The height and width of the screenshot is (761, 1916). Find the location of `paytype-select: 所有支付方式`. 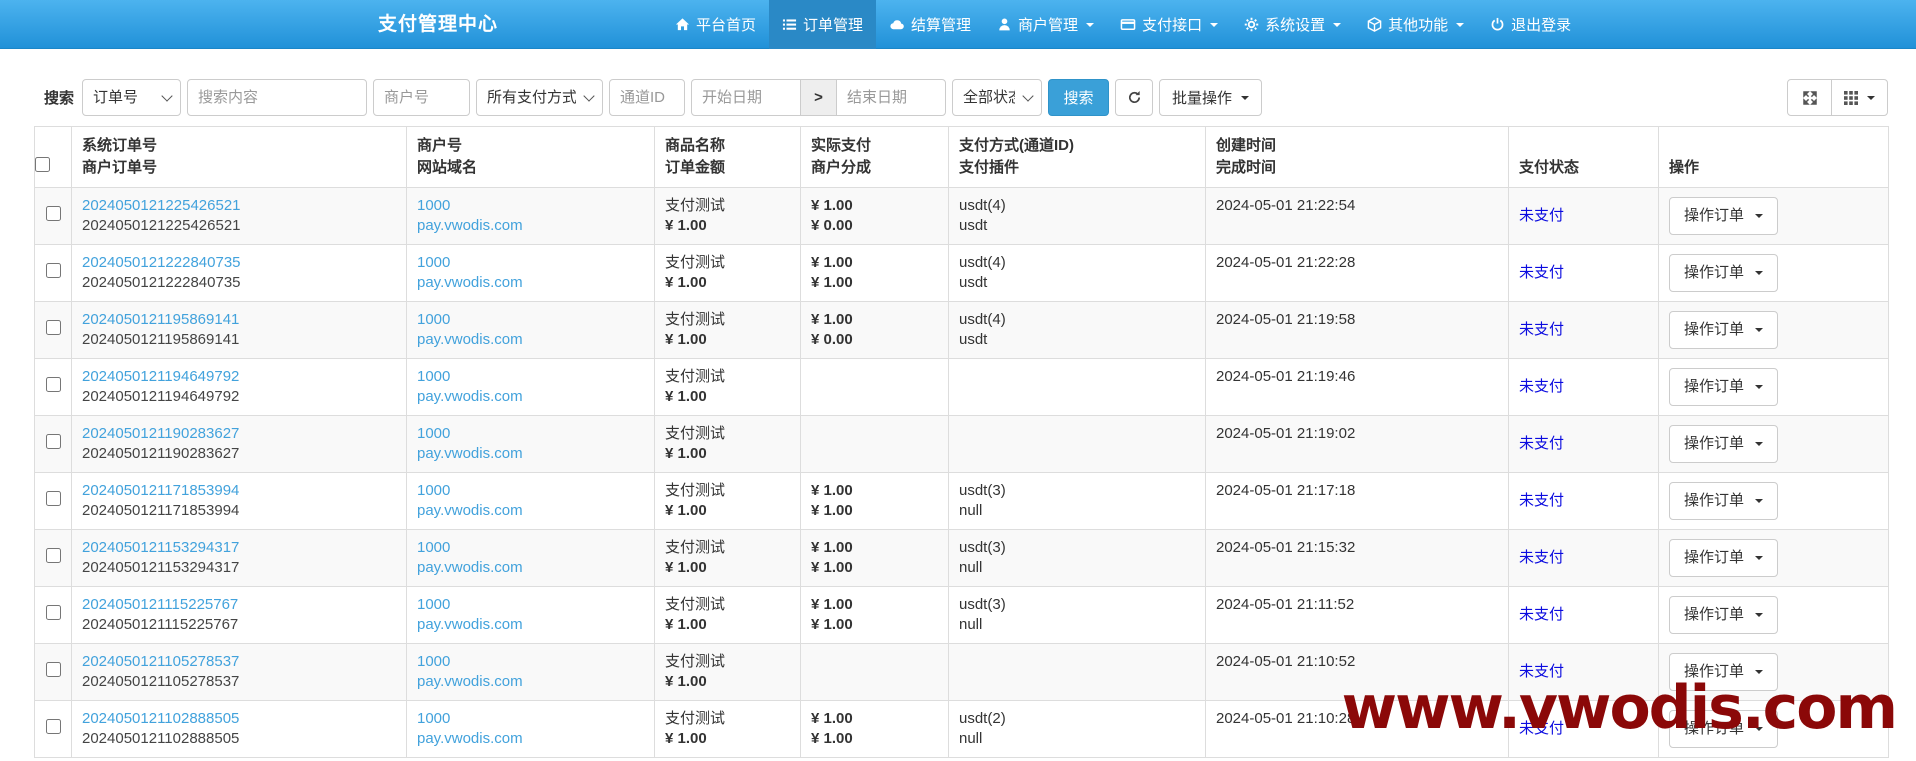

paytype-select: 所有支付方式 is located at coordinates (540, 97).